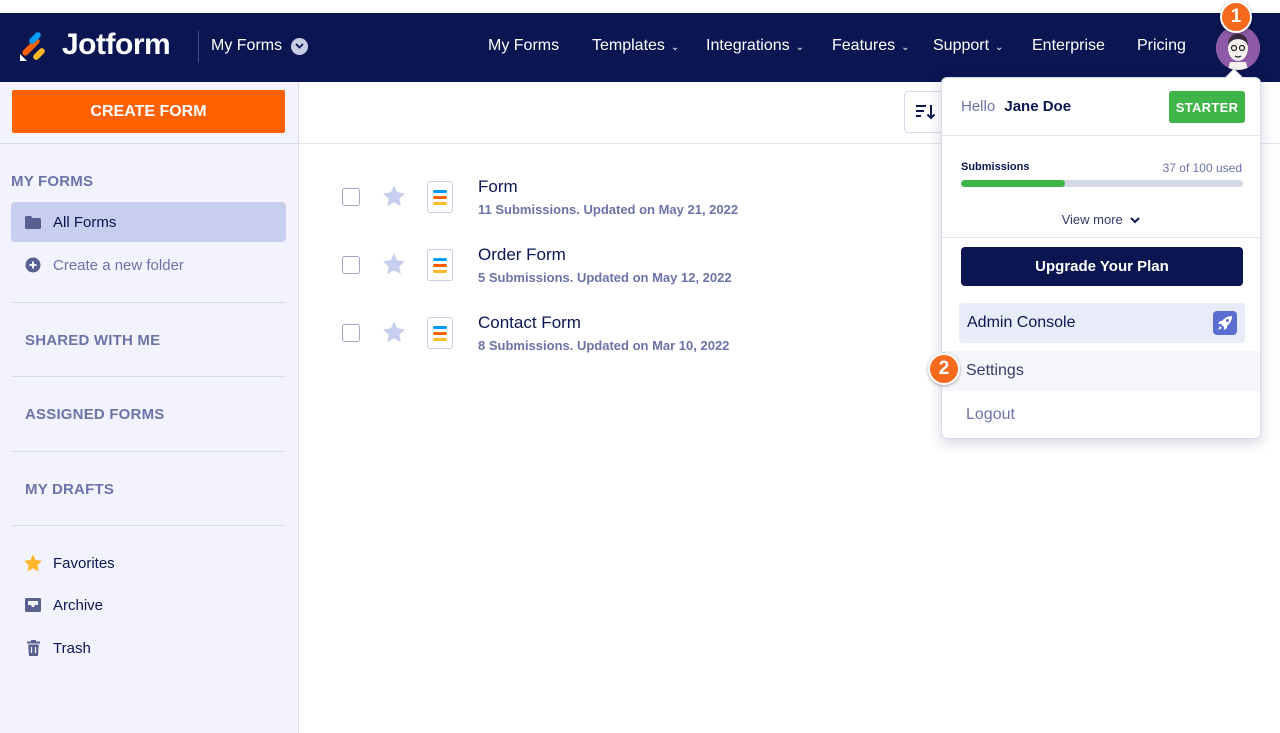  What do you see at coordinates (72, 648) in the screenshot?
I see `sidebar-item-label: Trash` at bounding box center [72, 648].